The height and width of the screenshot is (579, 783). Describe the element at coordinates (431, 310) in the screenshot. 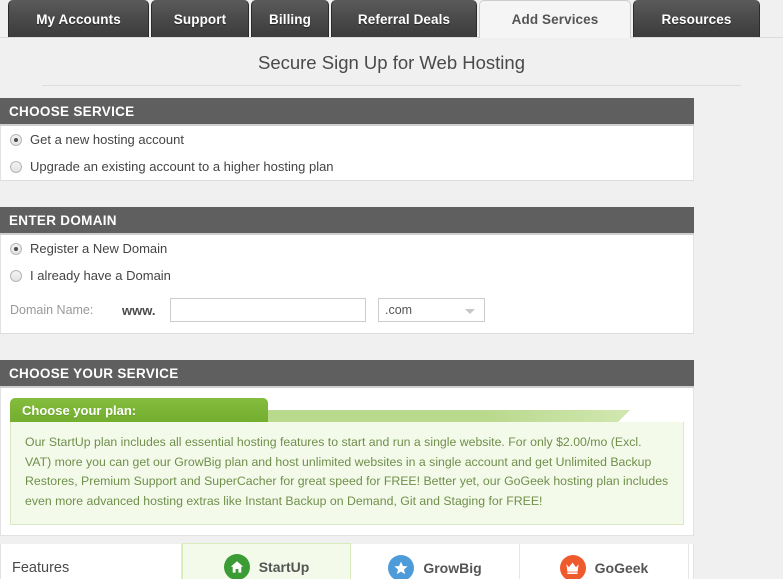

I see `tld-select: .com` at that location.